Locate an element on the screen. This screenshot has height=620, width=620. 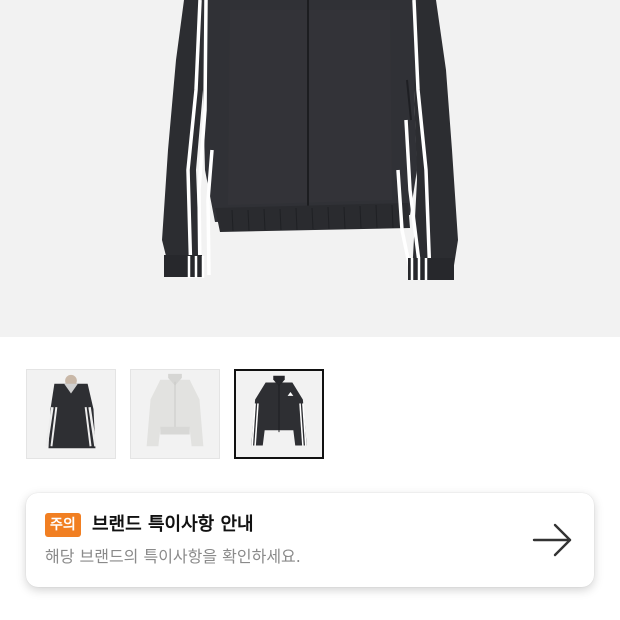
thumbnail-black-jacket-model is located at coordinates (71, 414).